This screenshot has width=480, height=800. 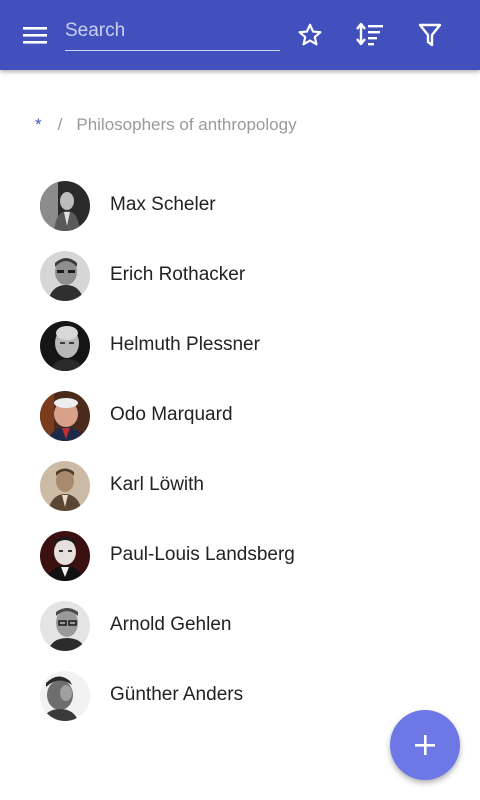 I want to click on sort-button, so click(x=370, y=35).